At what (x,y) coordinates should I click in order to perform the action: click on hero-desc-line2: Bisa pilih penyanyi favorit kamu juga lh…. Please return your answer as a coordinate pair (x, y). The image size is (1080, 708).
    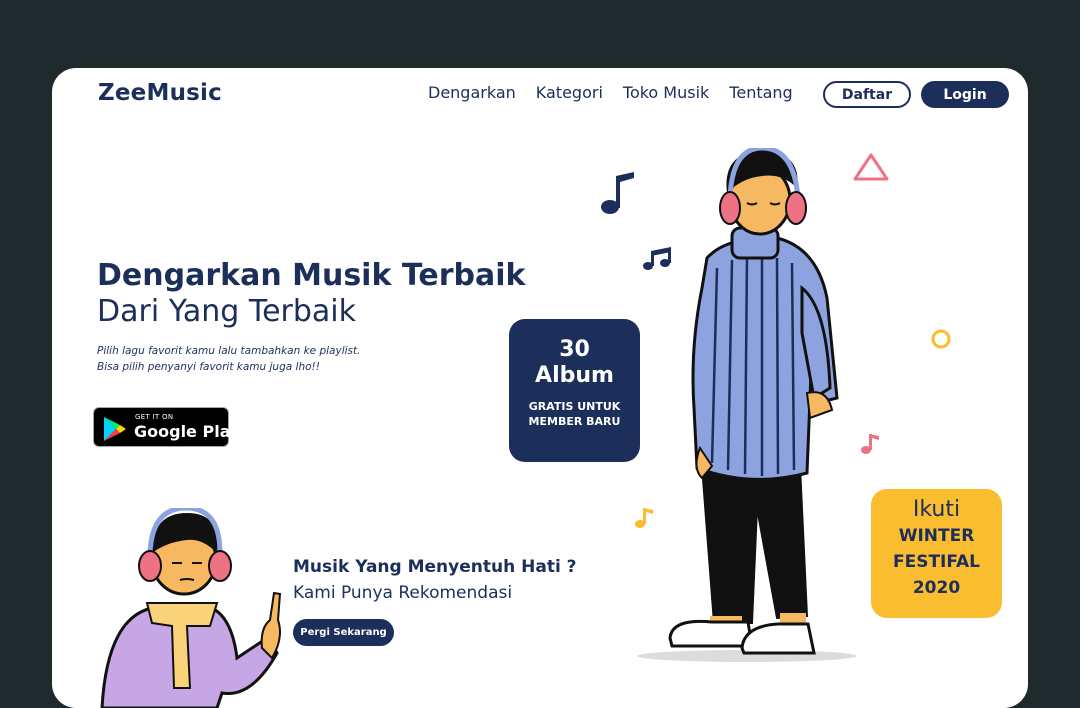
    Looking at the image, I should click on (208, 367).